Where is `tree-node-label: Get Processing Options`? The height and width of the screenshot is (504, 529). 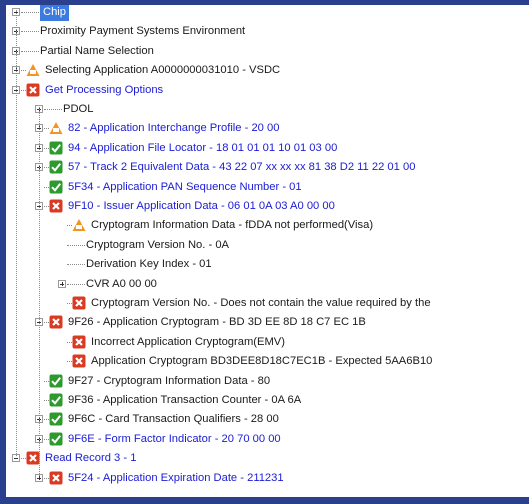
tree-node-label: Get Processing Options is located at coordinates (104, 89).